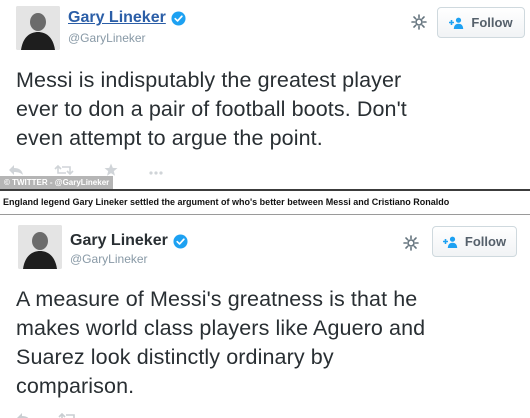 This screenshot has width=530, height=418. I want to click on tweet-text-line: Suarez look distinctly ordinary by, so click(175, 357).